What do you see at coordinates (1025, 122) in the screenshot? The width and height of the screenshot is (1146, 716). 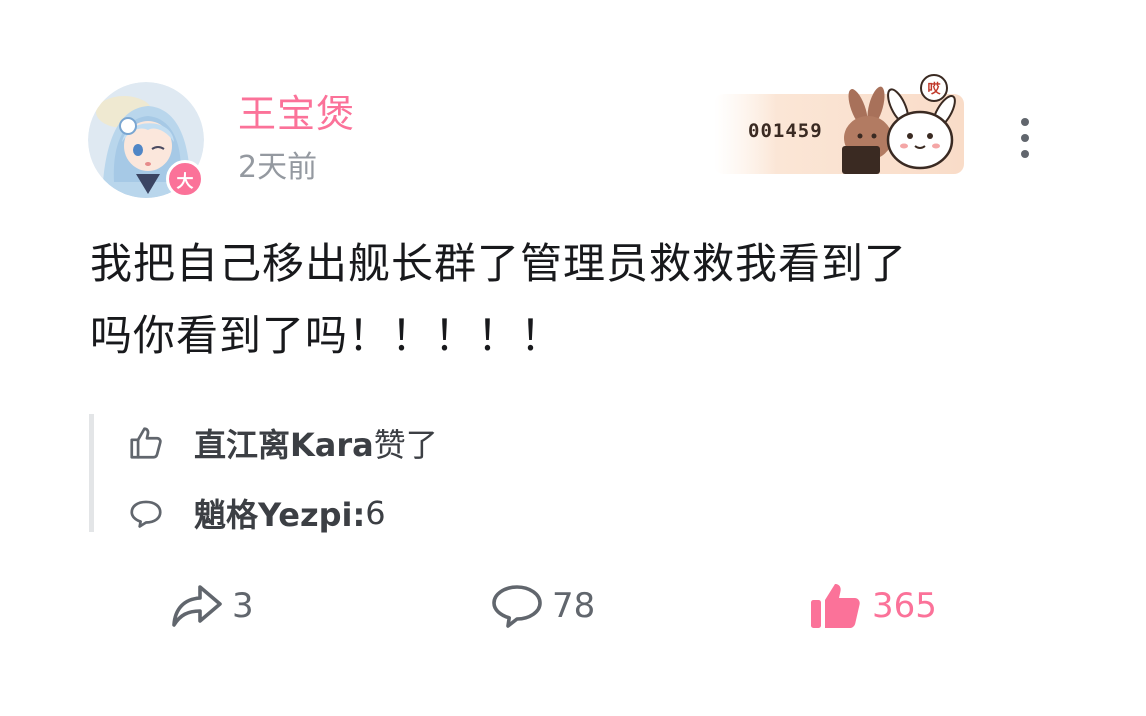 I see `more-vertical-icon` at bounding box center [1025, 122].